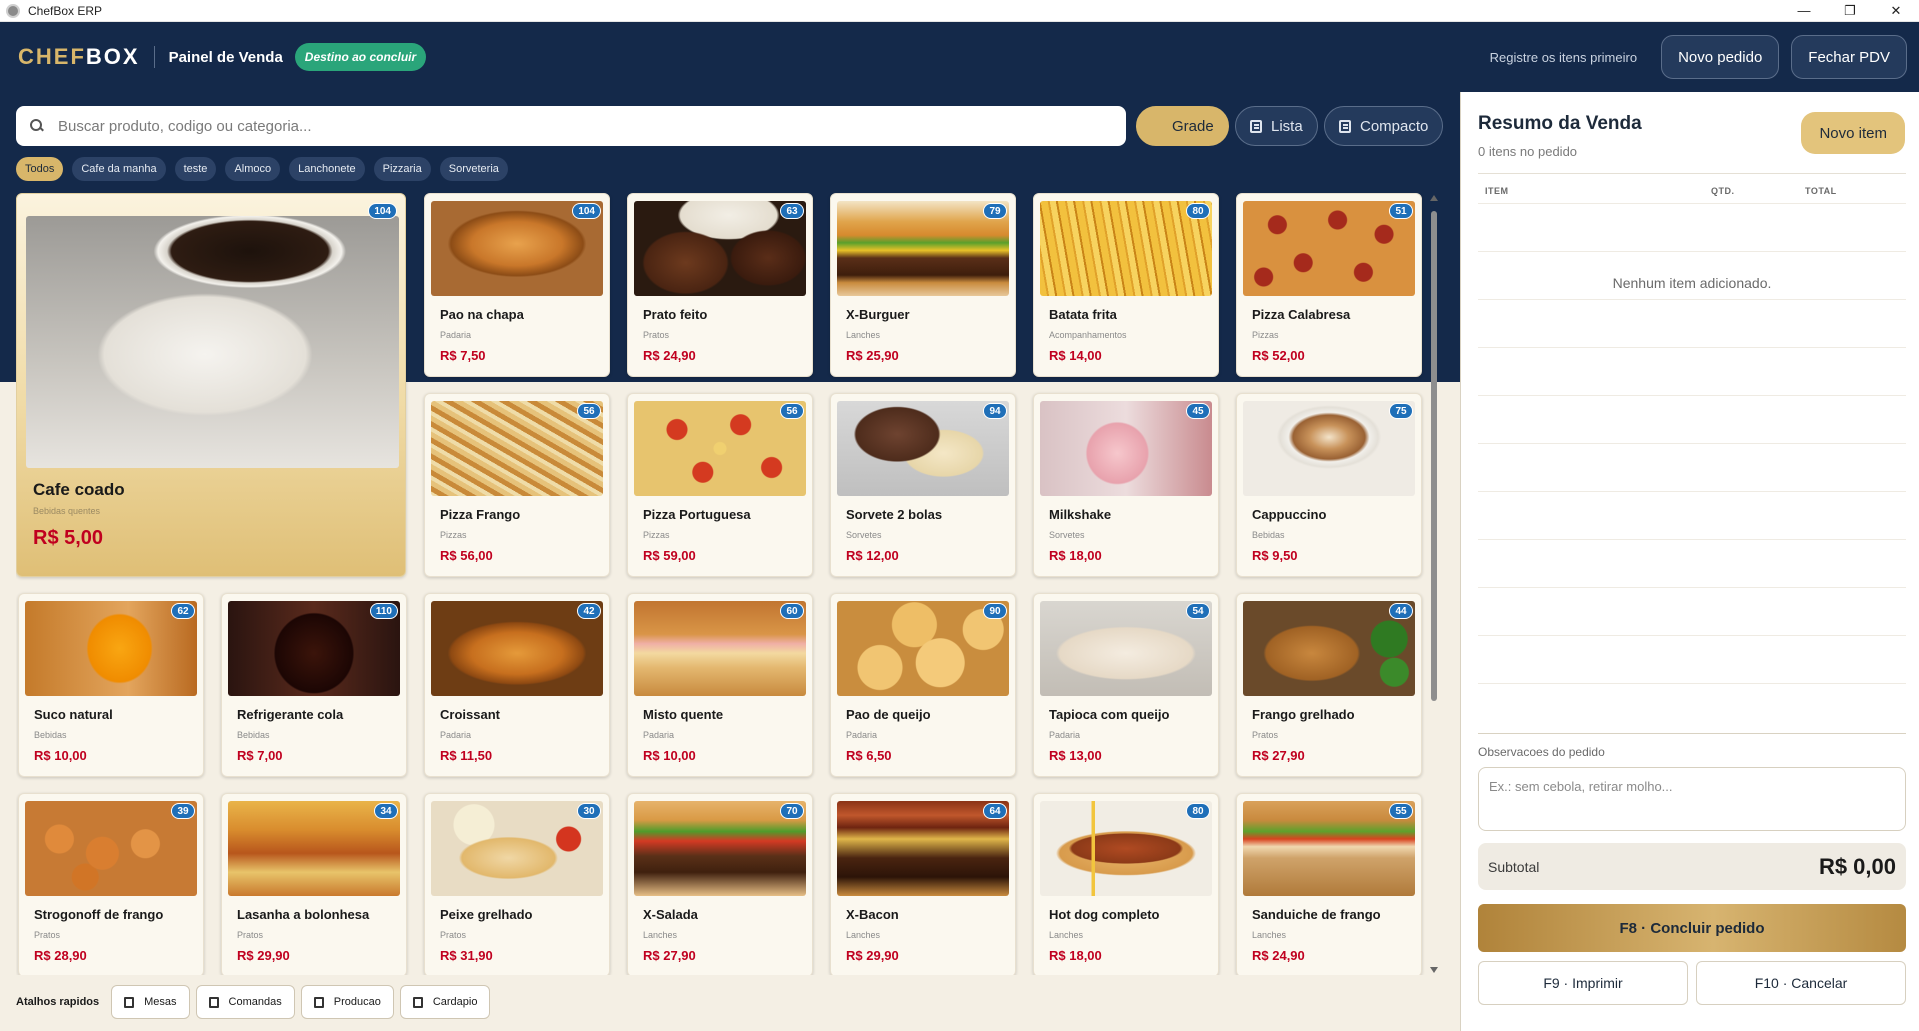 This screenshot has width=1919, height=1031. I want to click on scrollbar-thumb, so click(1434, 456).